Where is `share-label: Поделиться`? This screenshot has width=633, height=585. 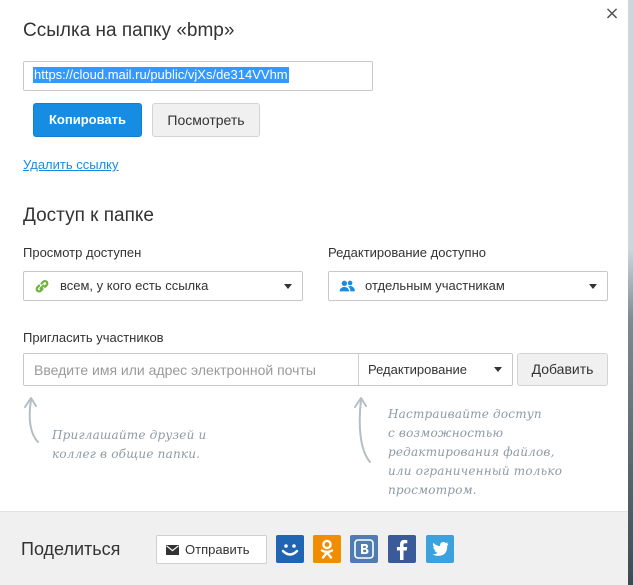
share-label: Поделиться is located at coordinates (71, 549).